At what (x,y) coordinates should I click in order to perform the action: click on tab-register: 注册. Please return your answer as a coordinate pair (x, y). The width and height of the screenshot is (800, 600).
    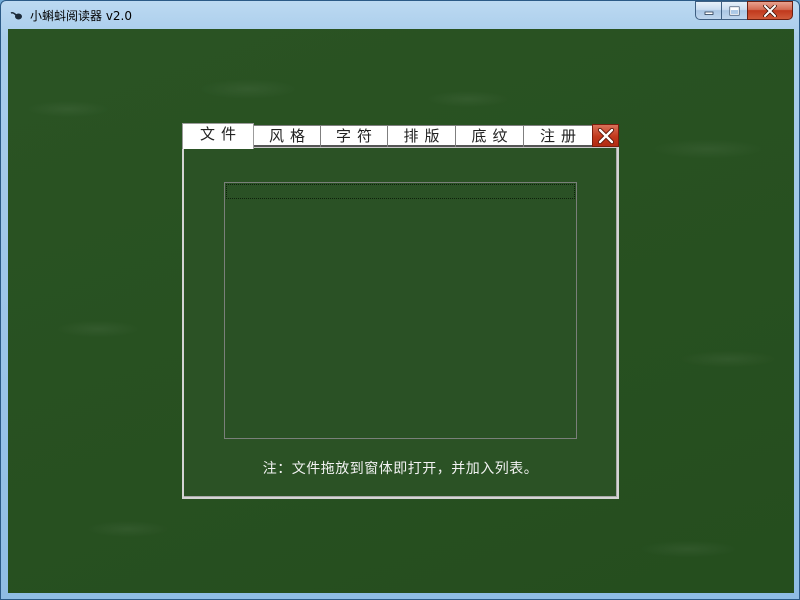
    Looking at the image, I should click on (558, 136).